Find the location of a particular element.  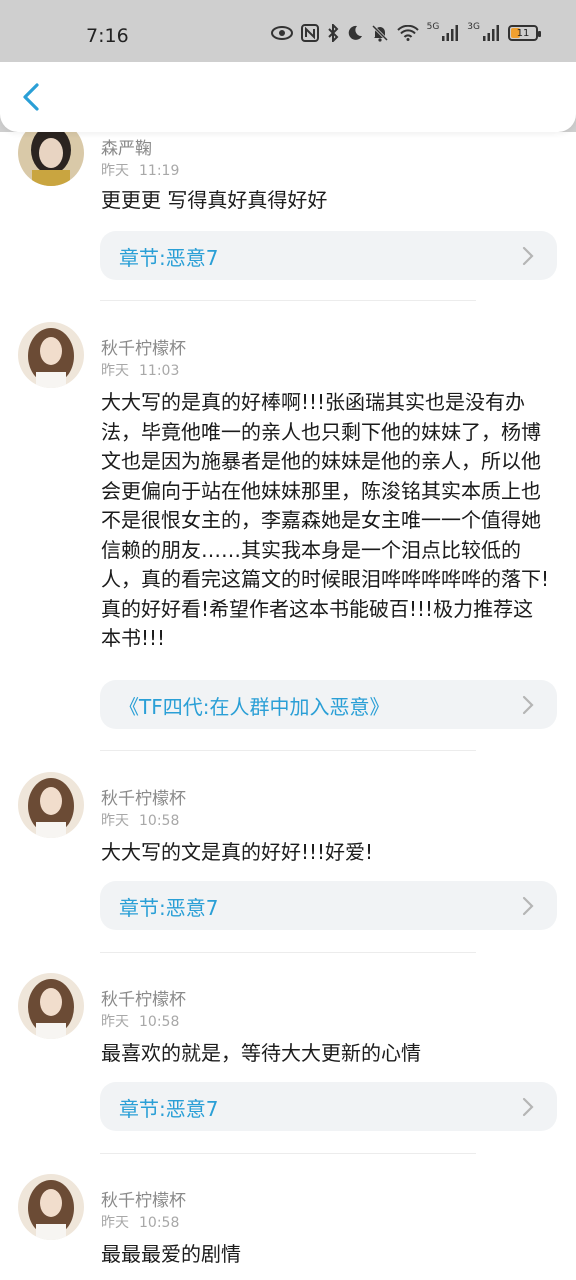

signal-5g-label: 5G is located at coordinates (433, 27).